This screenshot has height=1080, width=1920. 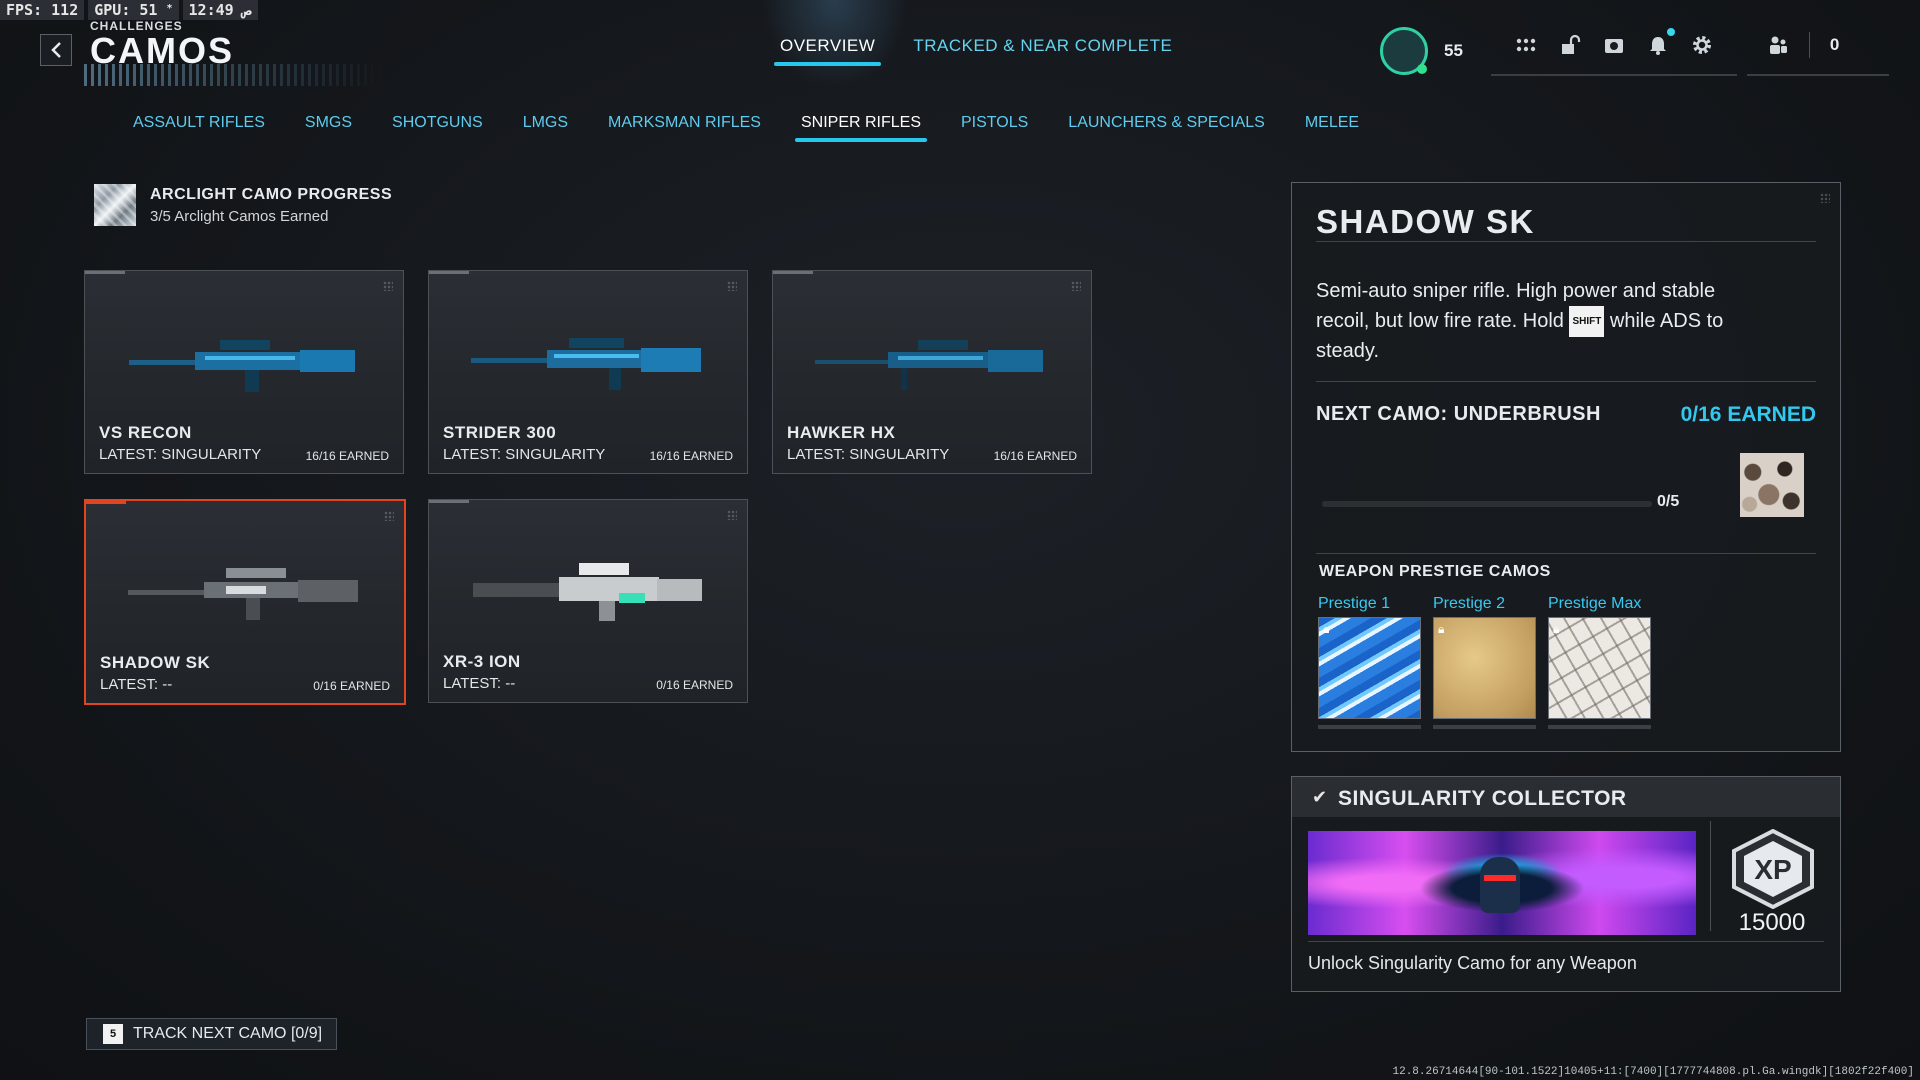 I want to click on party-section: 0, so click(x=1818, y=51).